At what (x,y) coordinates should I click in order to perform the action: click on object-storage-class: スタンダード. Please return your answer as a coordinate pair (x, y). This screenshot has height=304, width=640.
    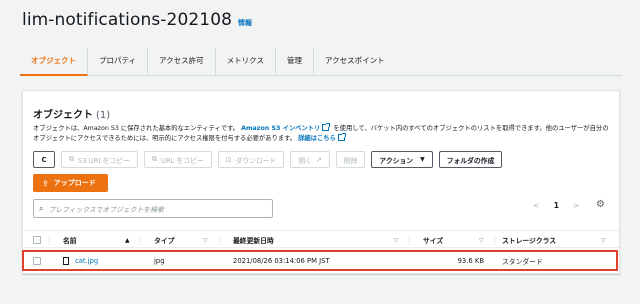
    Looking at the image, I should click on (522, 261).